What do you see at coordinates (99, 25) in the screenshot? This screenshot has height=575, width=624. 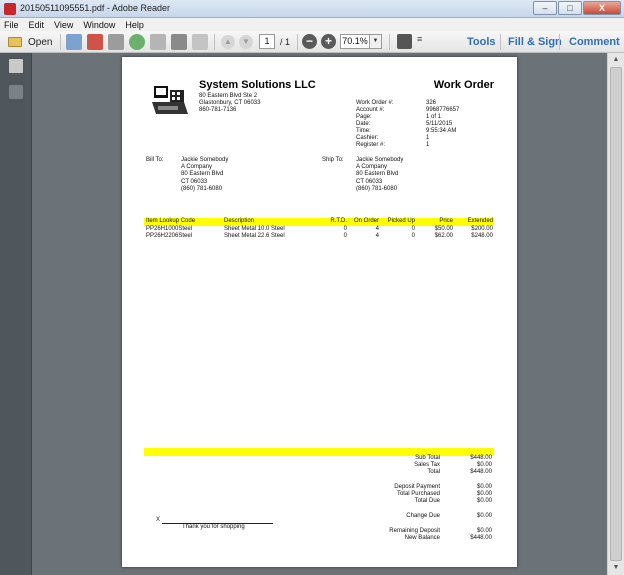 I see `menu-window: Window` at bounding box center [99, 25].